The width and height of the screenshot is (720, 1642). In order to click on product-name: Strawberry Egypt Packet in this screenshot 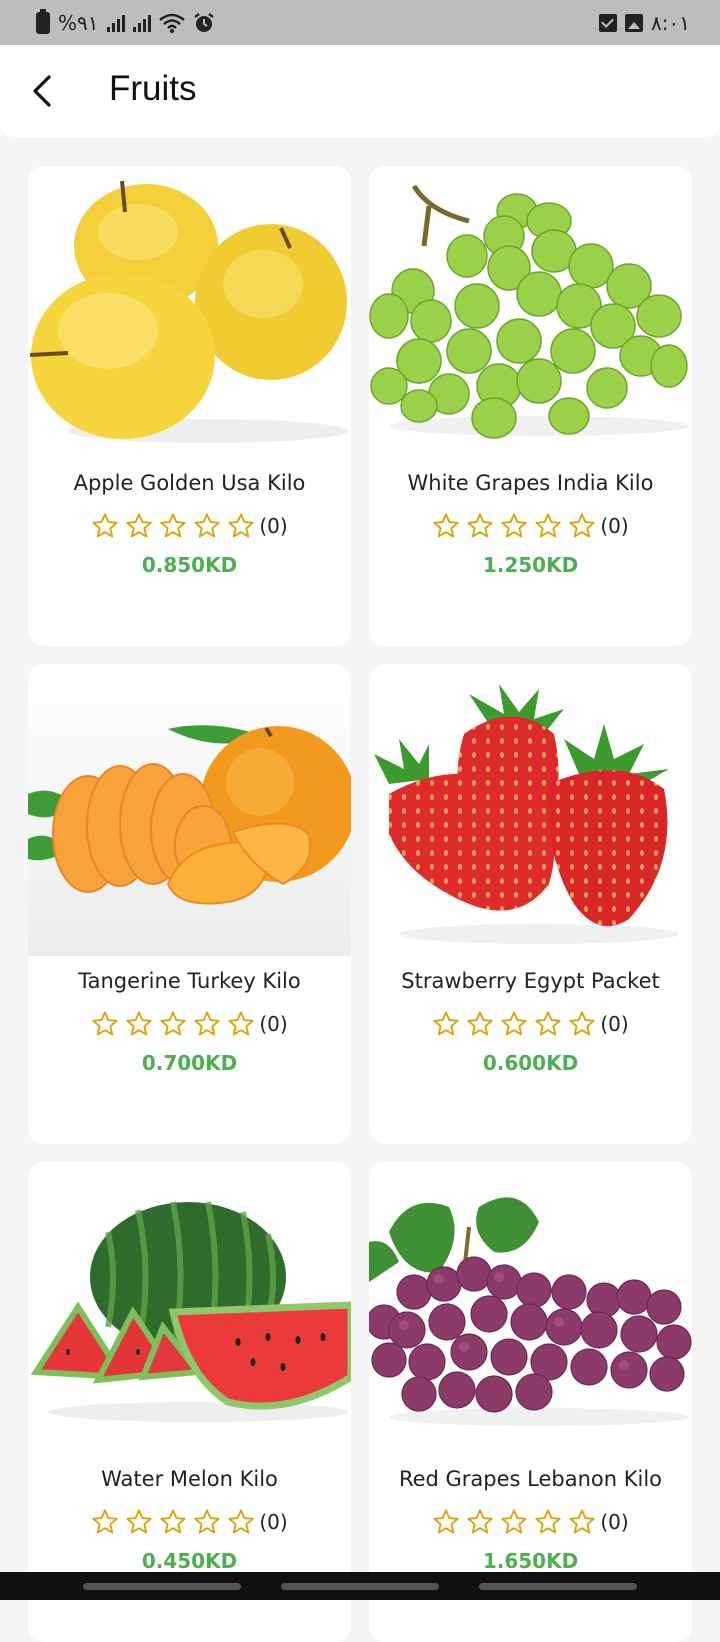, I will do `click(530, 981)`.